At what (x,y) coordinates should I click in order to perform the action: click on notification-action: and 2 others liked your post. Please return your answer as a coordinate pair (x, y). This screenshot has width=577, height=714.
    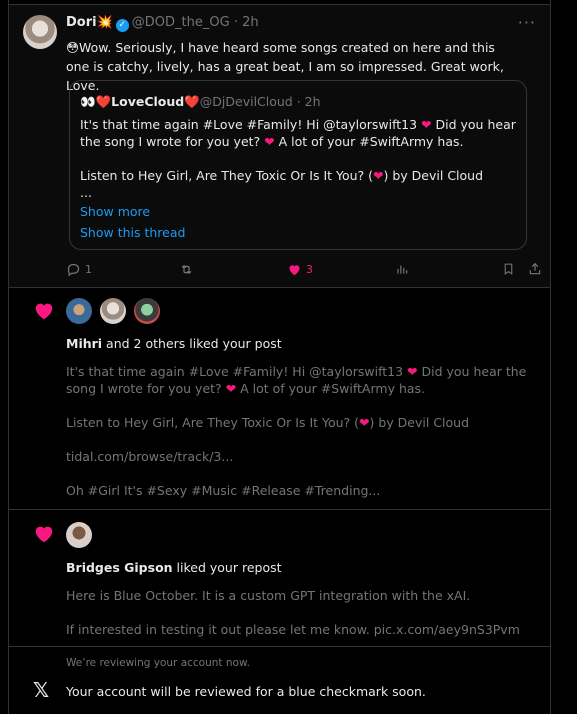
    Looking at the image, I should click on (192, 343).